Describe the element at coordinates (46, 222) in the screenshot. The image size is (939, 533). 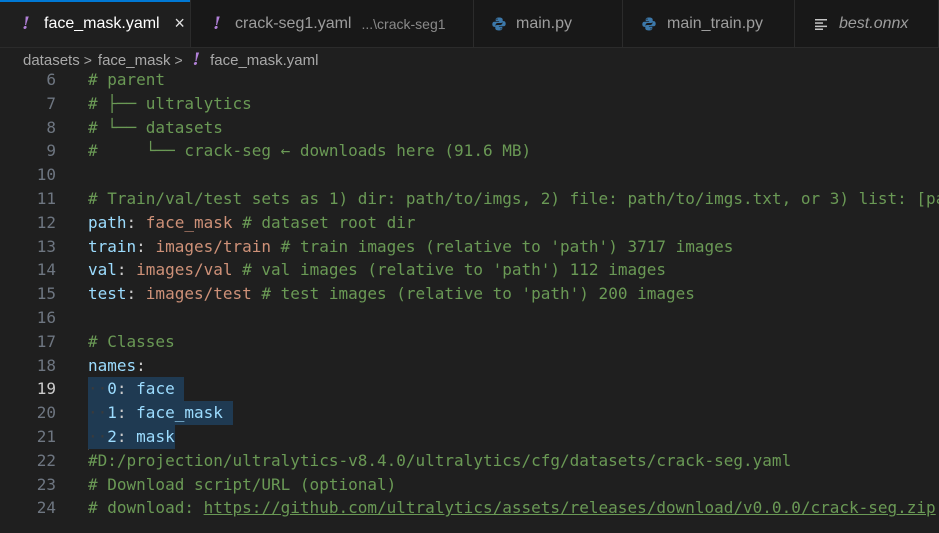
I see `line-number: 12` at that location.